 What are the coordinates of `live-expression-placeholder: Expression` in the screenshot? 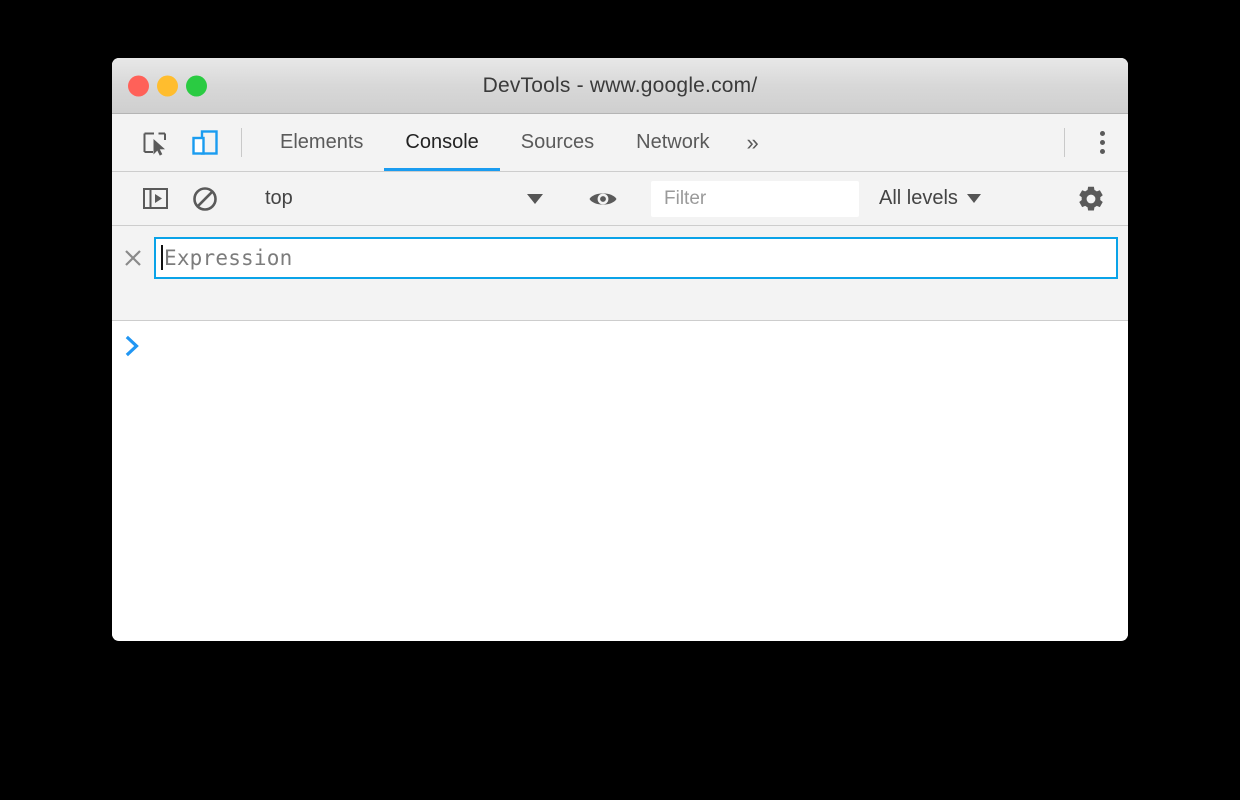 It's located at (228, 257).